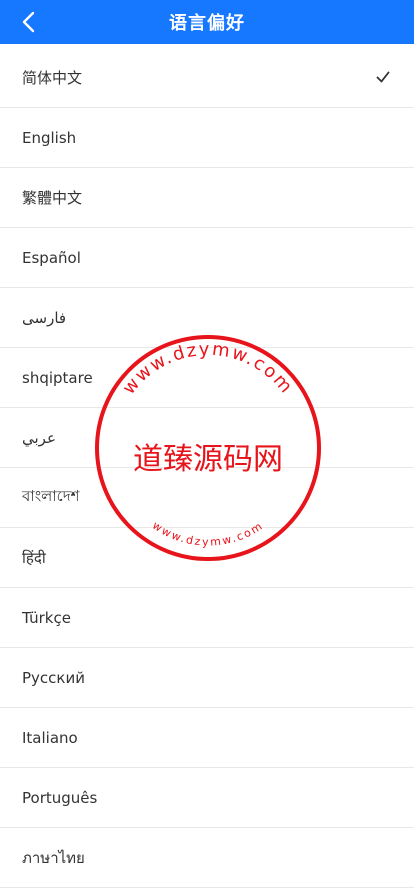 The height and width of the screenshot is (896, 414). What do you see at coordinates (51, 496) in the screenshot?
I see `language-label: বাংলাদেশ` at bounding box center [51, 496].